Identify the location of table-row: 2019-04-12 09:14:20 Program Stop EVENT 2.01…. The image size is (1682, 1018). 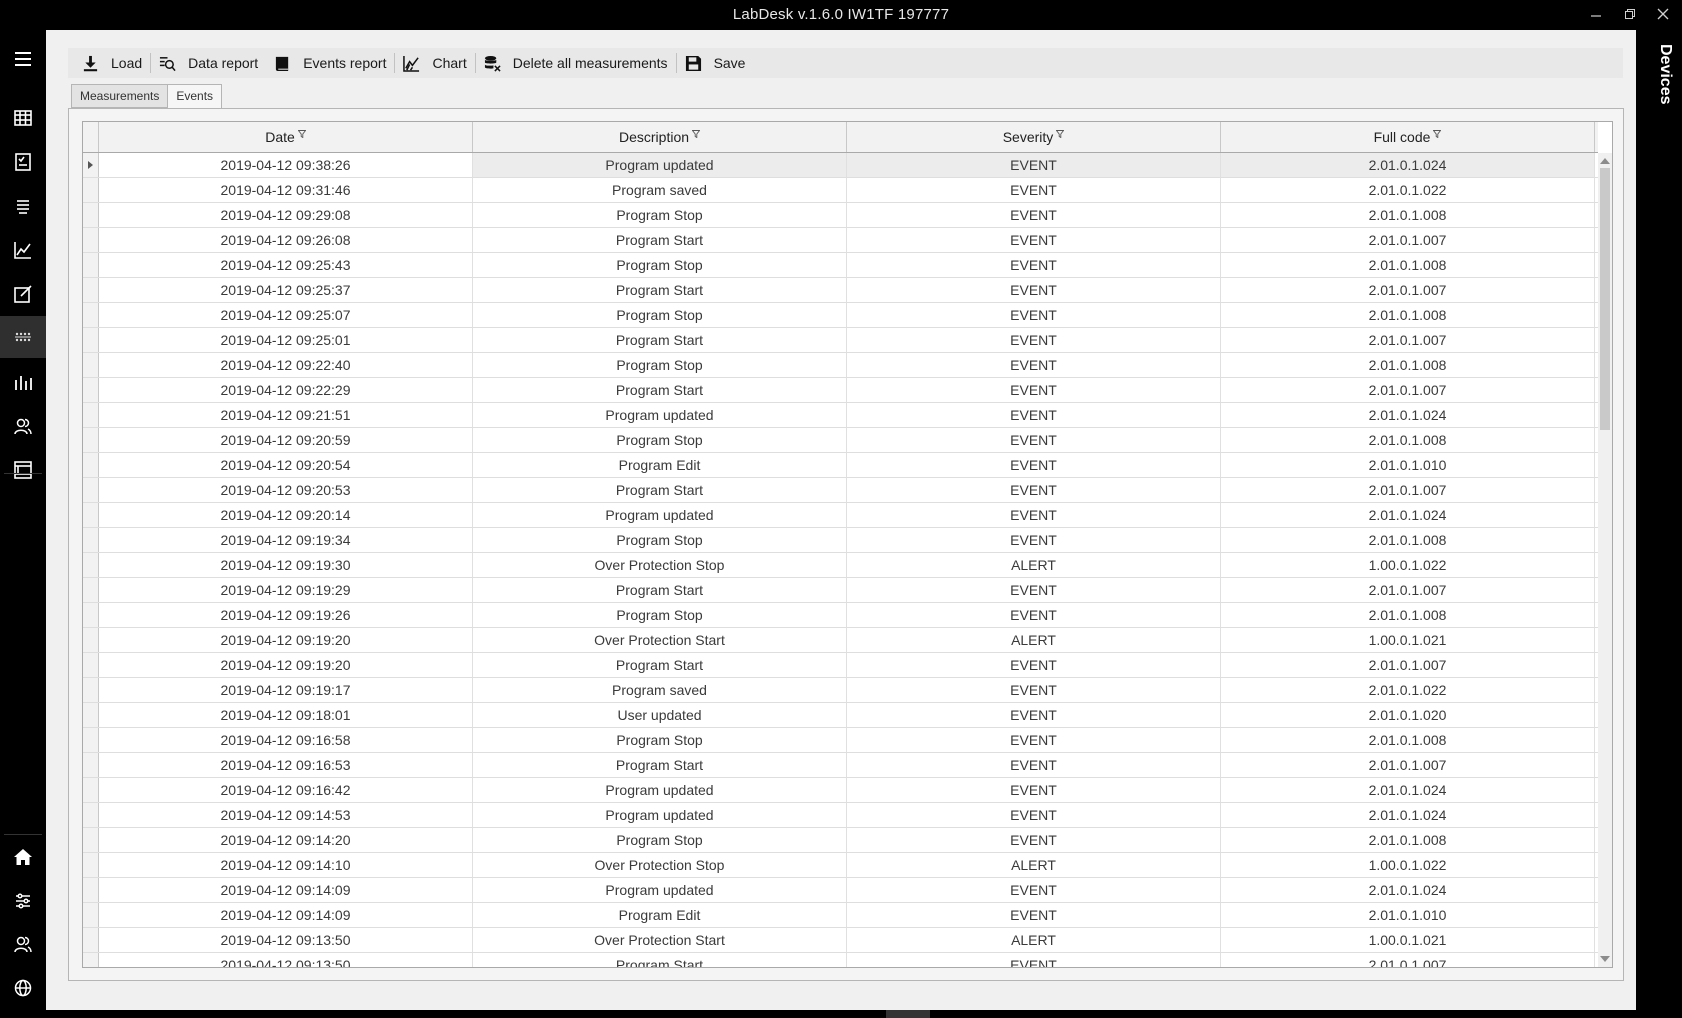
(840, 840).